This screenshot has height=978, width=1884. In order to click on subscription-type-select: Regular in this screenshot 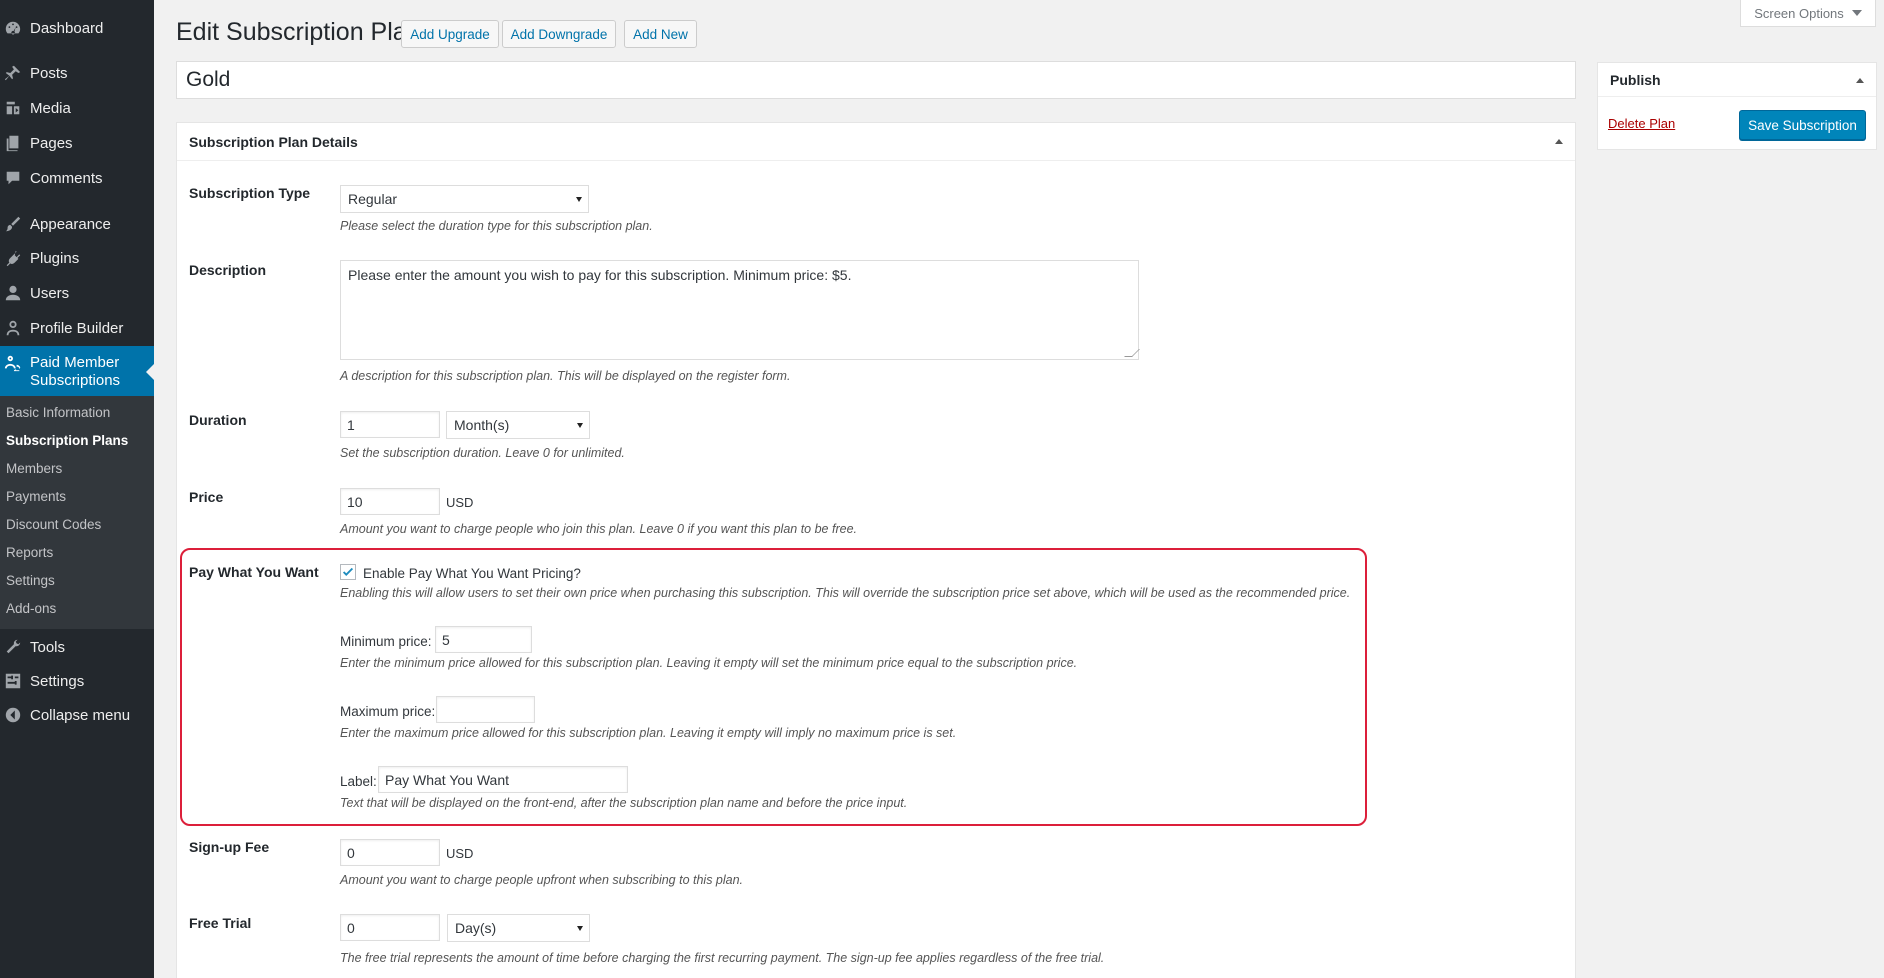, I will do `click(464, 199)`.